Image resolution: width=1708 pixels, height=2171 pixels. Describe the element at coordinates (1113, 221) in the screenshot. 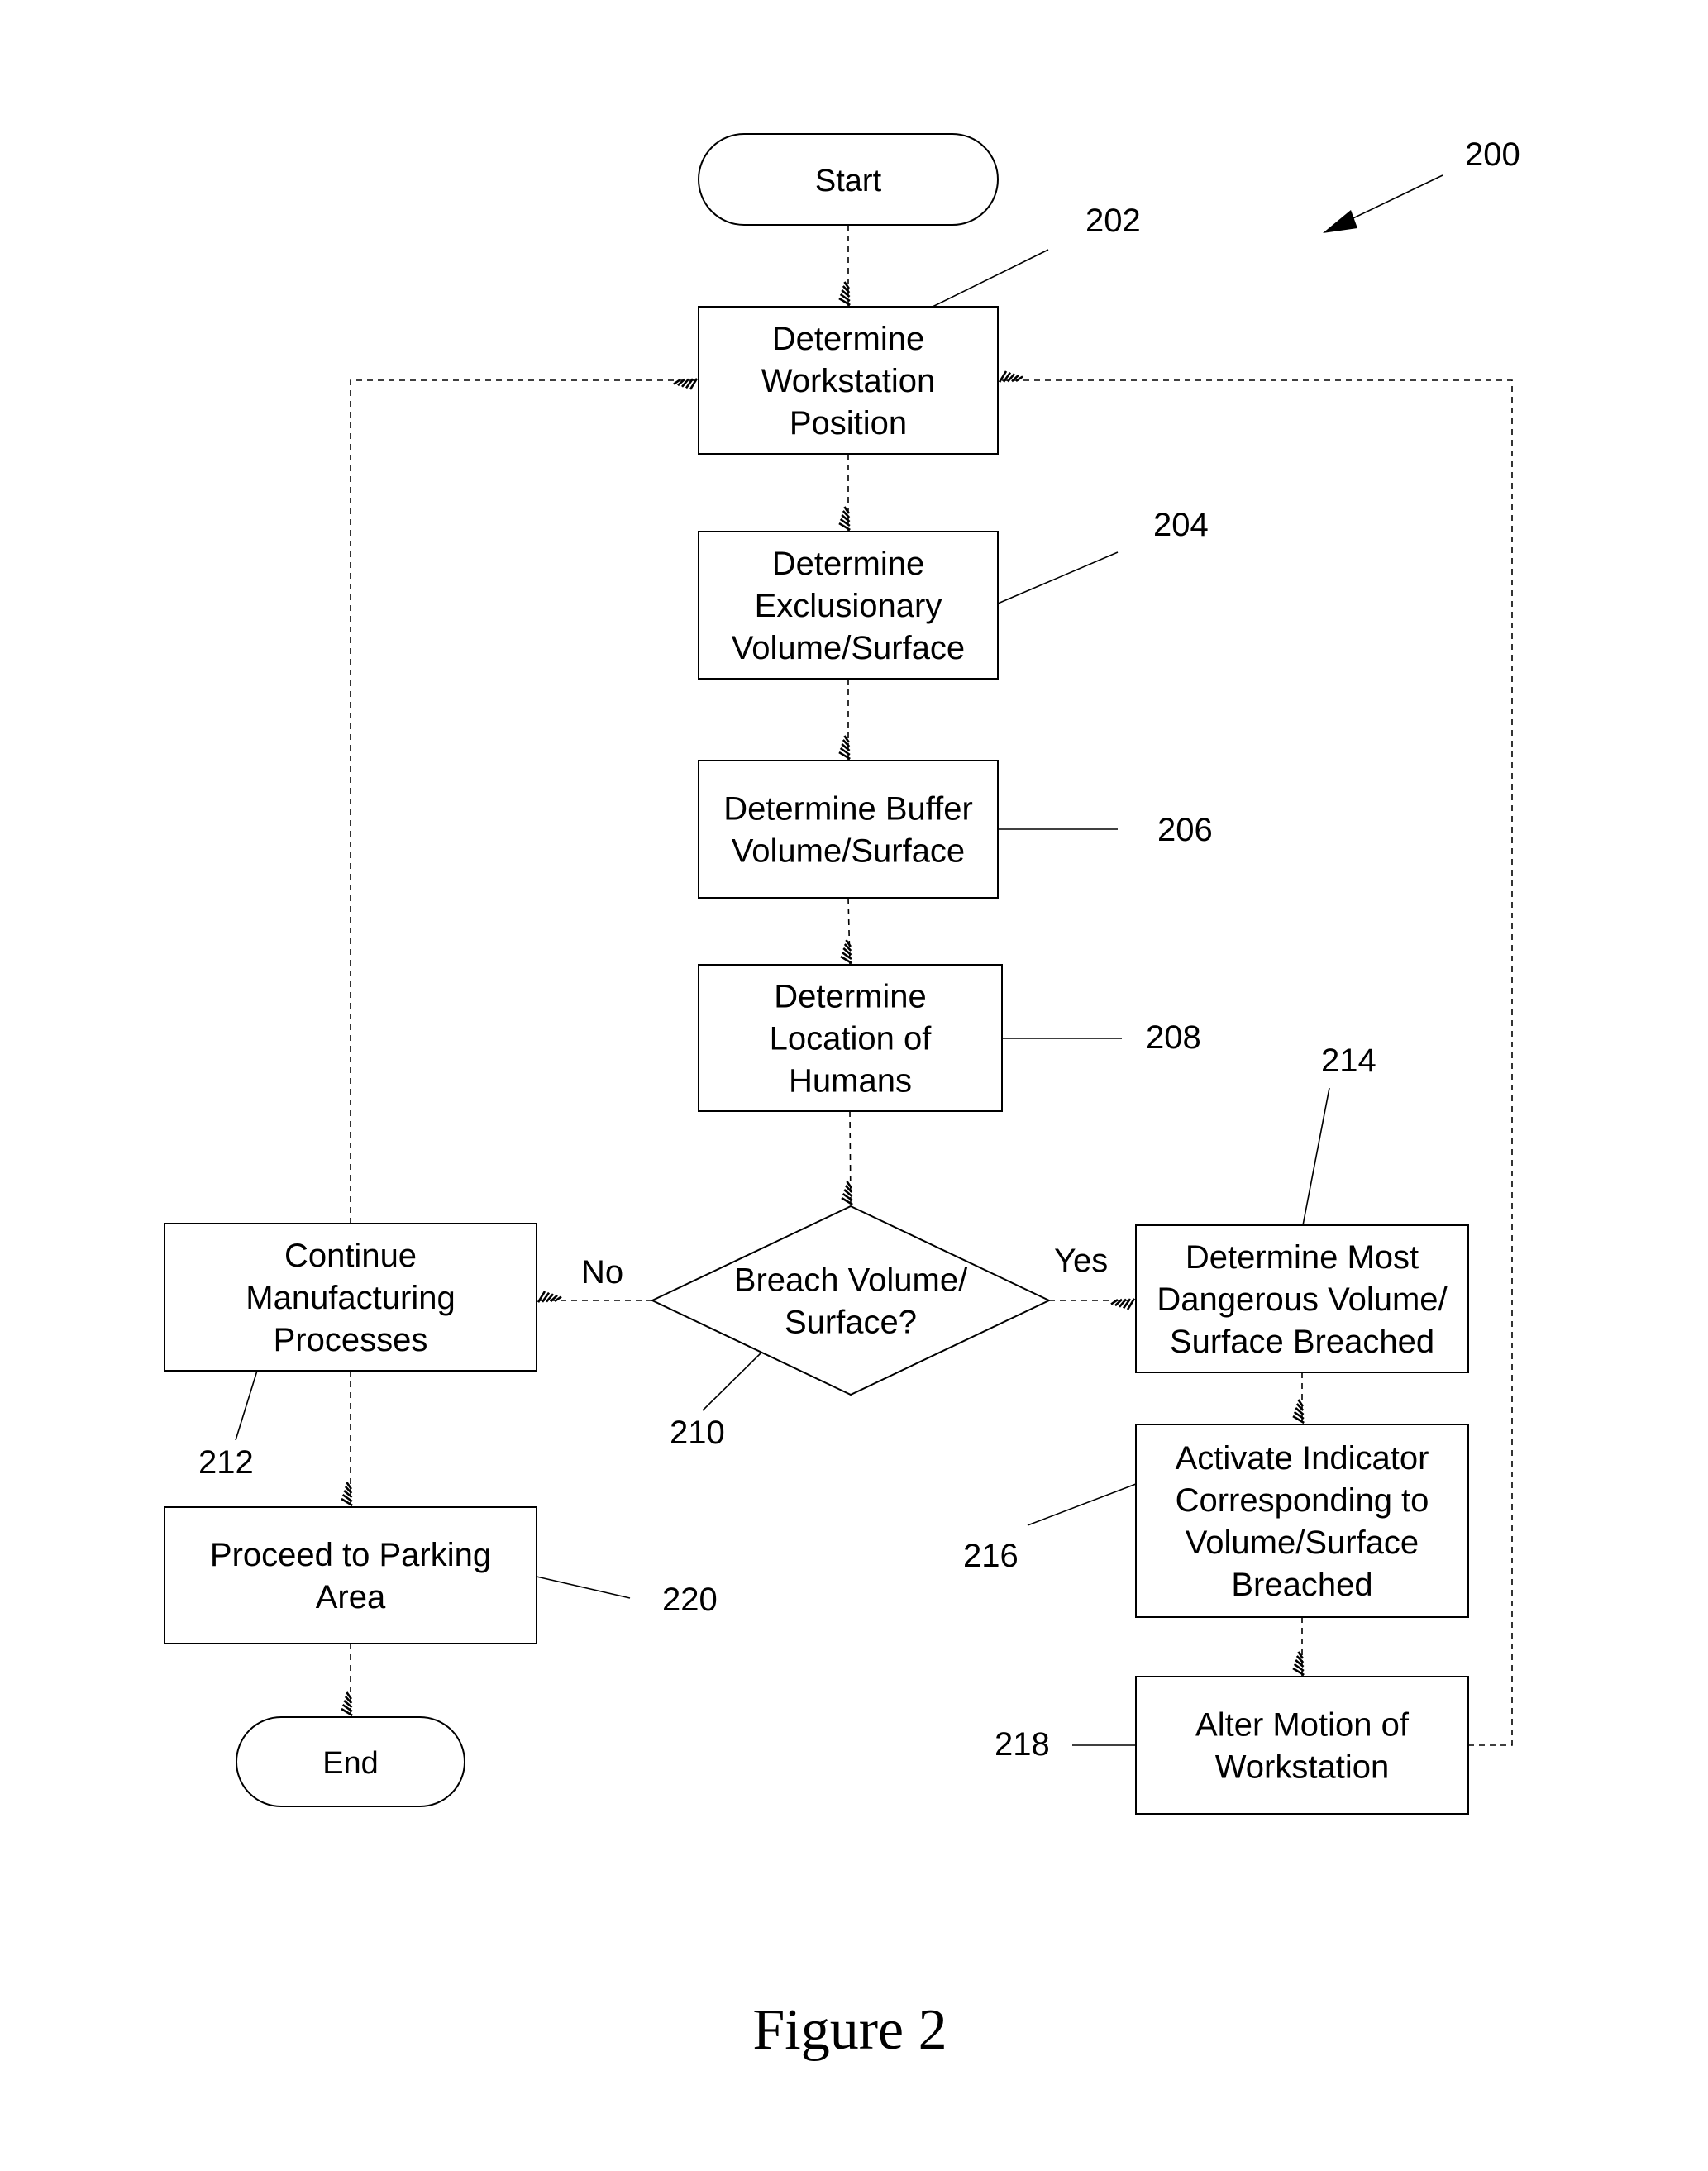

I see `reference-label-202: 202` at that location.